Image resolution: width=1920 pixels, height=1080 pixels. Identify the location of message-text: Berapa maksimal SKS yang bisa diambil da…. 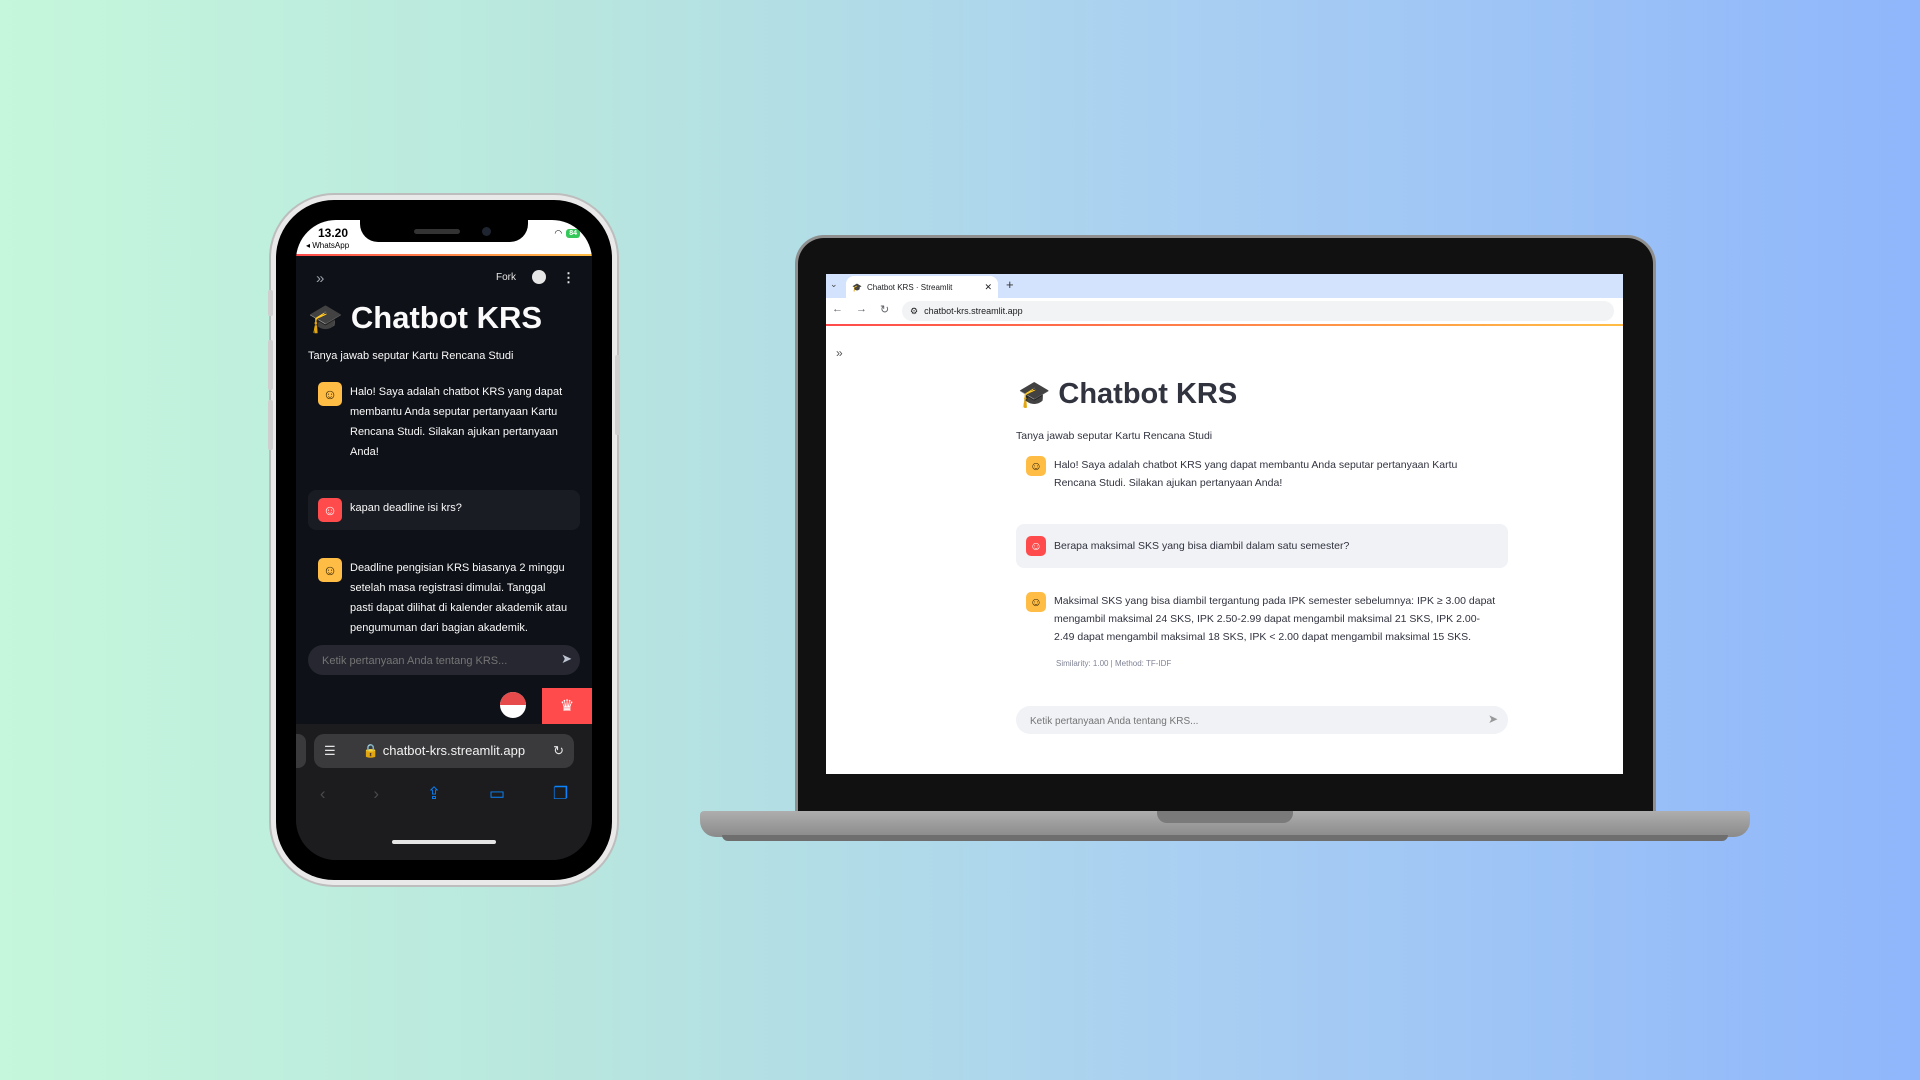
(1202, 546).